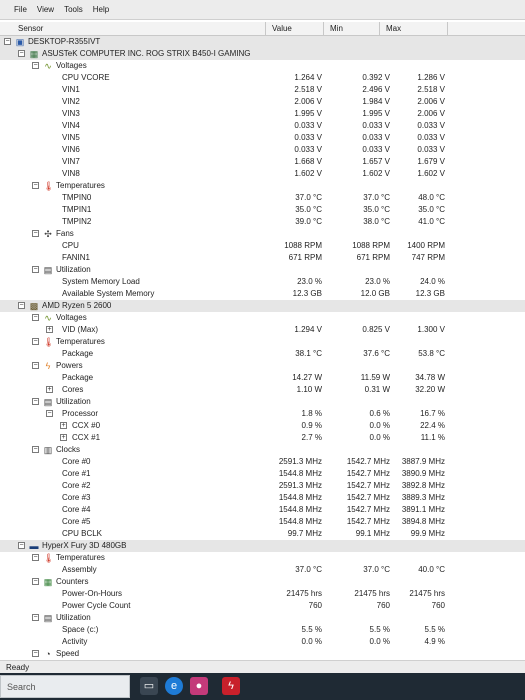  Describe the element at coordinates (65, 686) in the screenshot. I see `taskbar-search: Search` at that location.